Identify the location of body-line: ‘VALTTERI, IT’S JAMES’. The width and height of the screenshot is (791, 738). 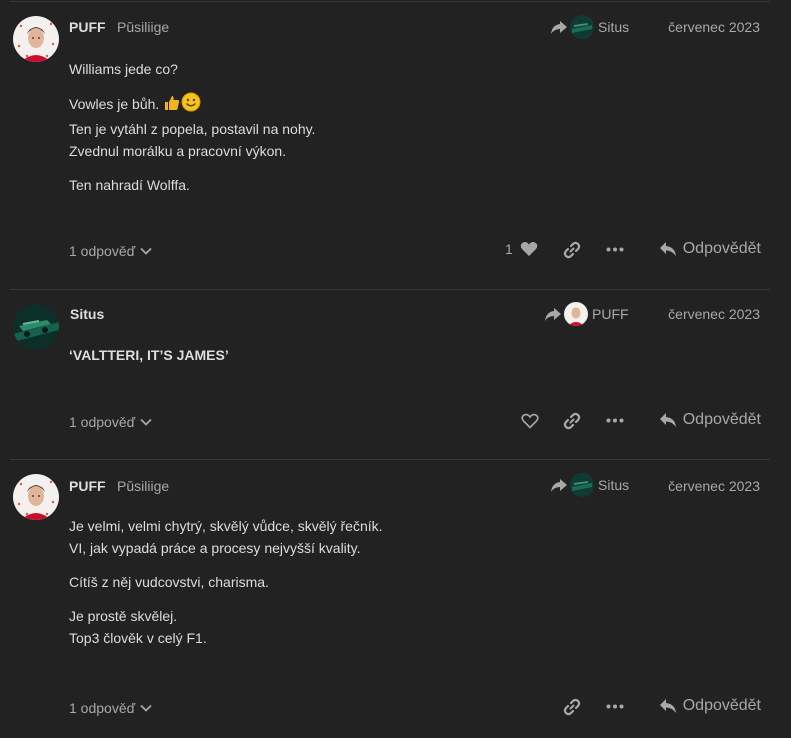
(149, 355).